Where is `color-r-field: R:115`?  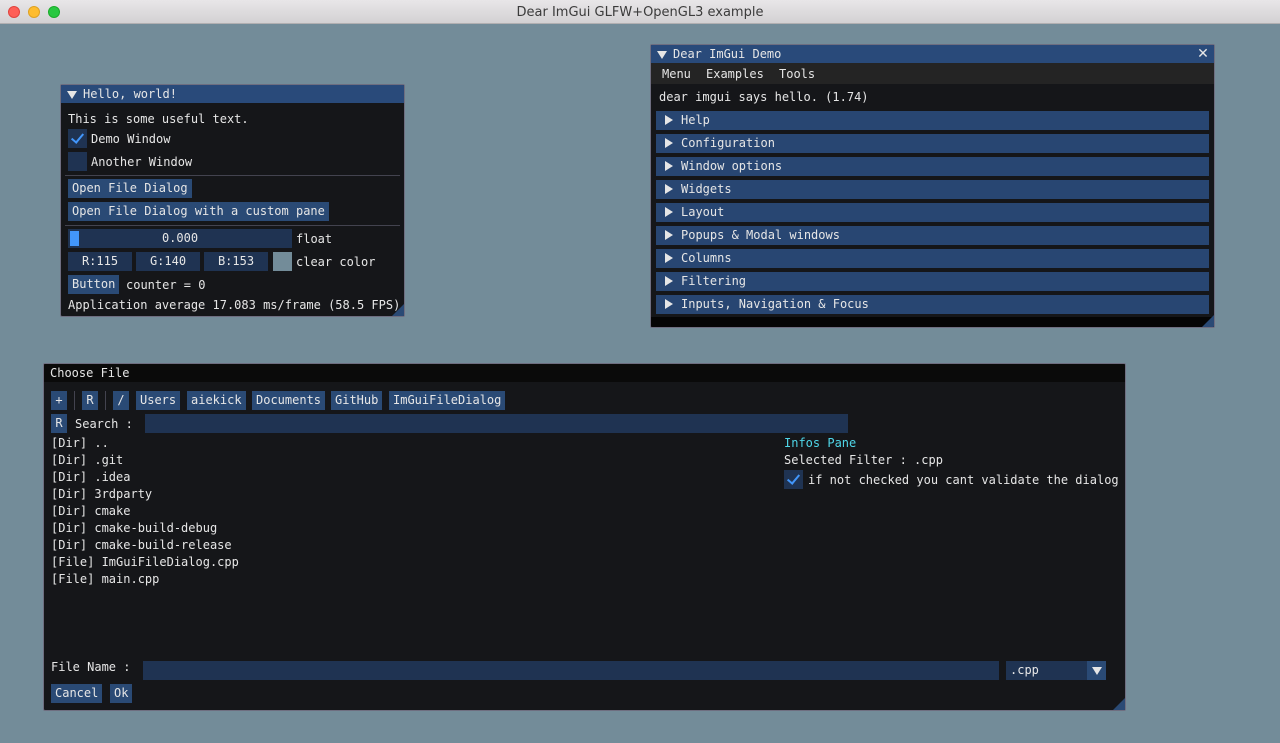 color-r-field: R:115 is located at coordinates (100, 261).